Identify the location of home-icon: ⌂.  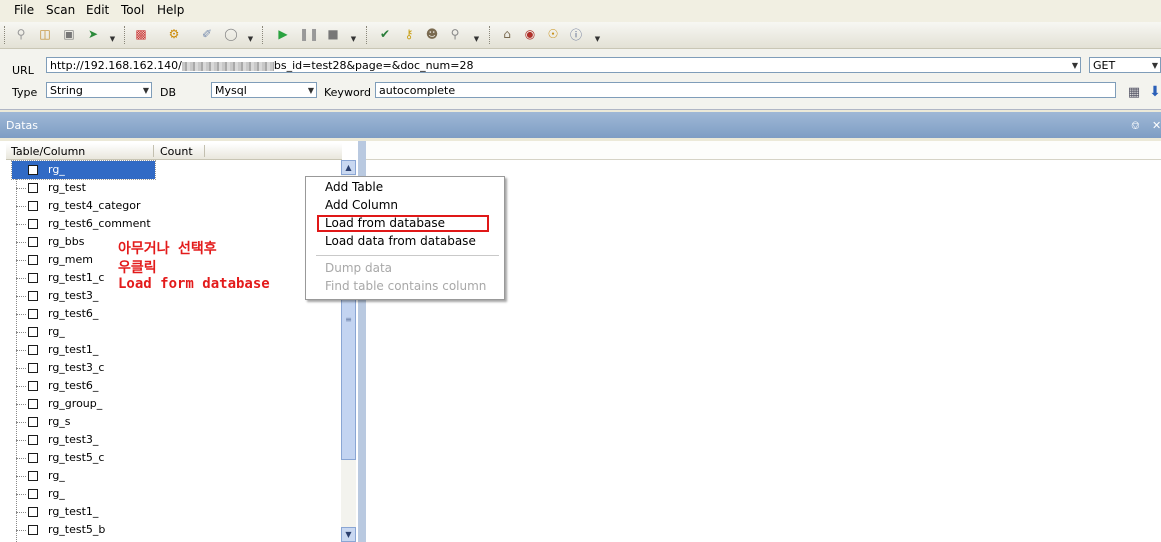
(507, 34).